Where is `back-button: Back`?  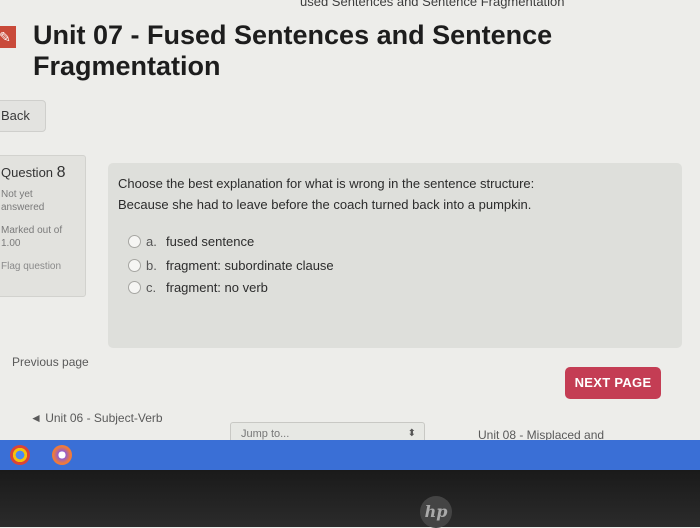 back-button: Back is located at coordinates (23, 116).